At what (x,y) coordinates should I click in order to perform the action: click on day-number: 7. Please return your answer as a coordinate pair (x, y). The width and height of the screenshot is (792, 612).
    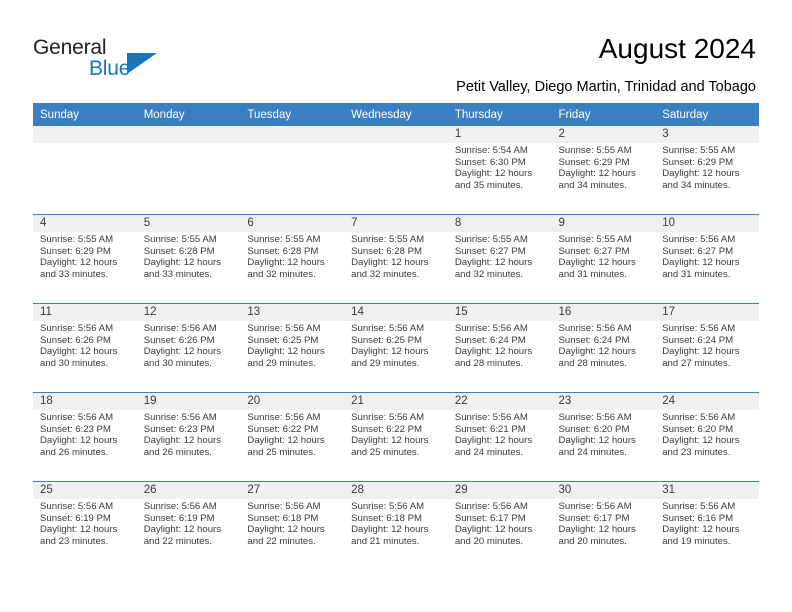
    Looking at the image, I should click on (396, 223).